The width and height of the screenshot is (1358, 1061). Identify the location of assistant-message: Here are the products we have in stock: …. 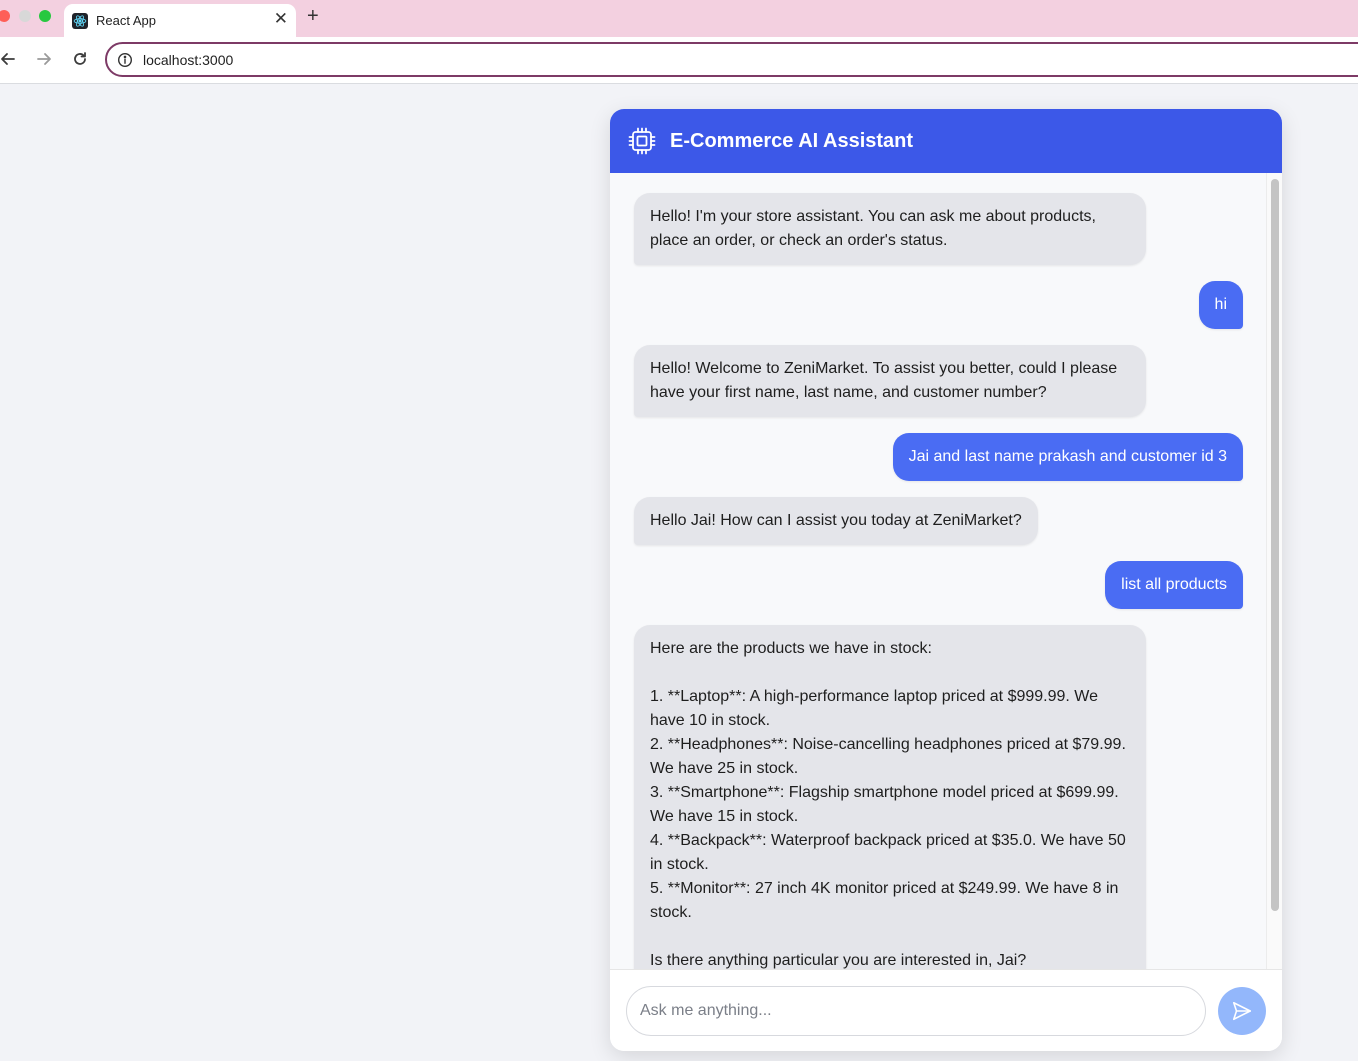
(890, 797).